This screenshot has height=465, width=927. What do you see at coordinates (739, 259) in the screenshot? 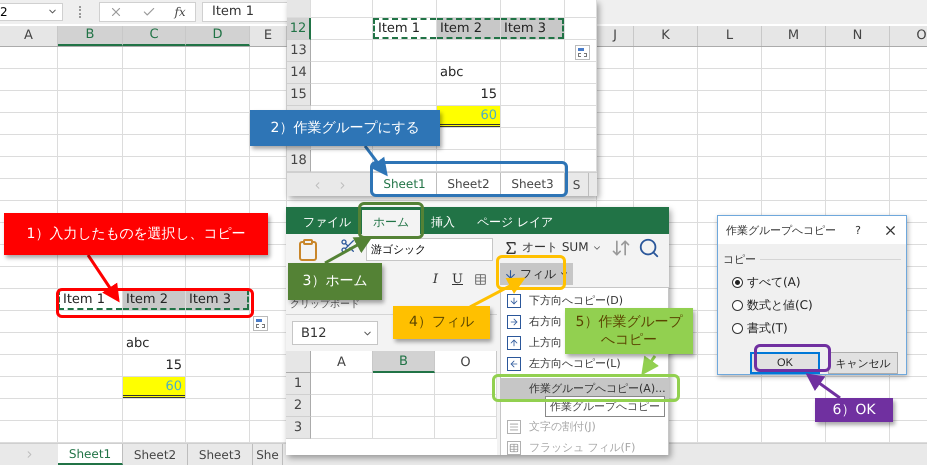
I see `group-label: コピー` at bounding box center [739, 259].